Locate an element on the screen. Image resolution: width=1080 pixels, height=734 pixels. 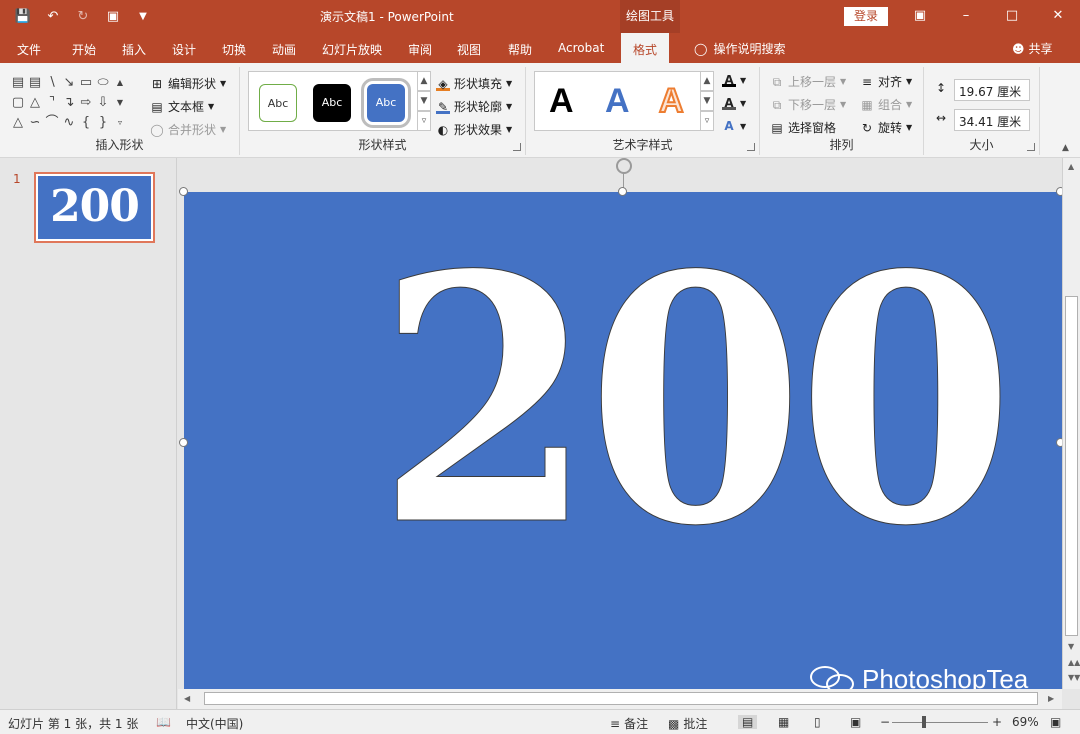
tab-animations: 动画 is located at coordinates (284, 49).